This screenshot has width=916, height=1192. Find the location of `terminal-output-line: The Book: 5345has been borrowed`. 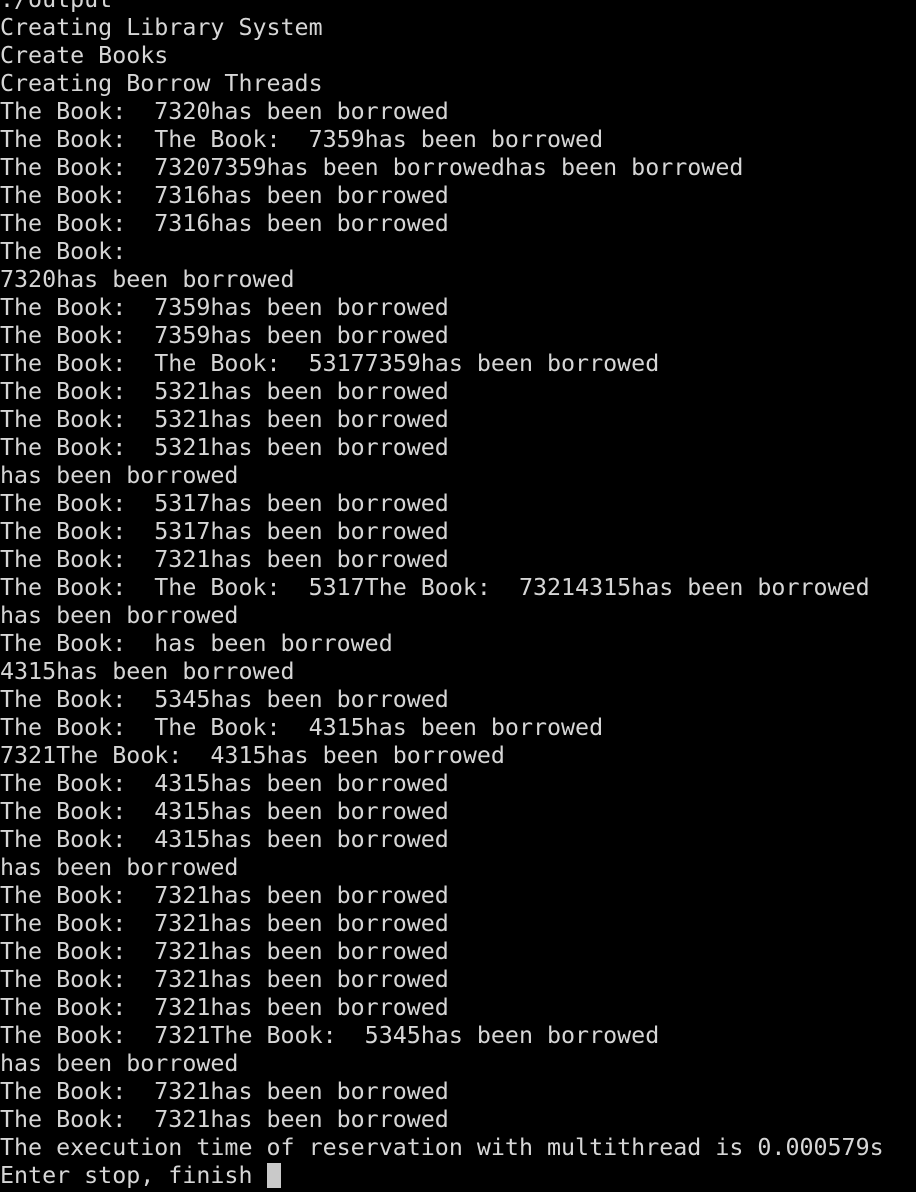

terminal-output-line: The Book: 5345has been borrowed is located at coordinates (224, 699).